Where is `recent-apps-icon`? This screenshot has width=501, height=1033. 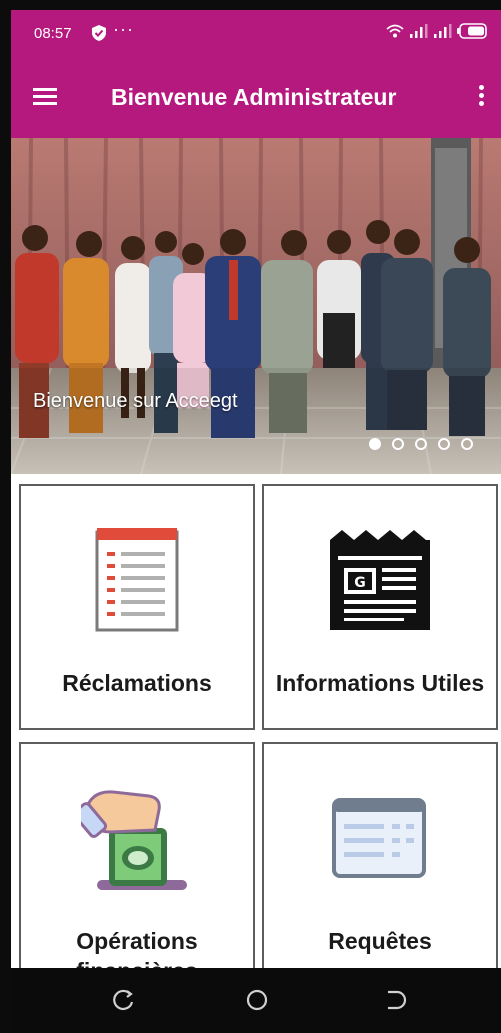
recent-apps-icon is located at coordinates (123, 1000).